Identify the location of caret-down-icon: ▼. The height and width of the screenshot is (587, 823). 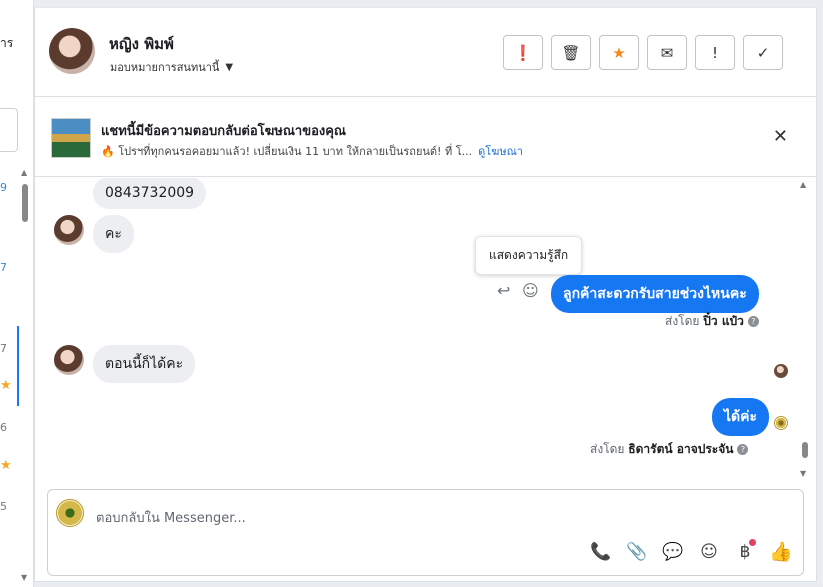
(229, 67).